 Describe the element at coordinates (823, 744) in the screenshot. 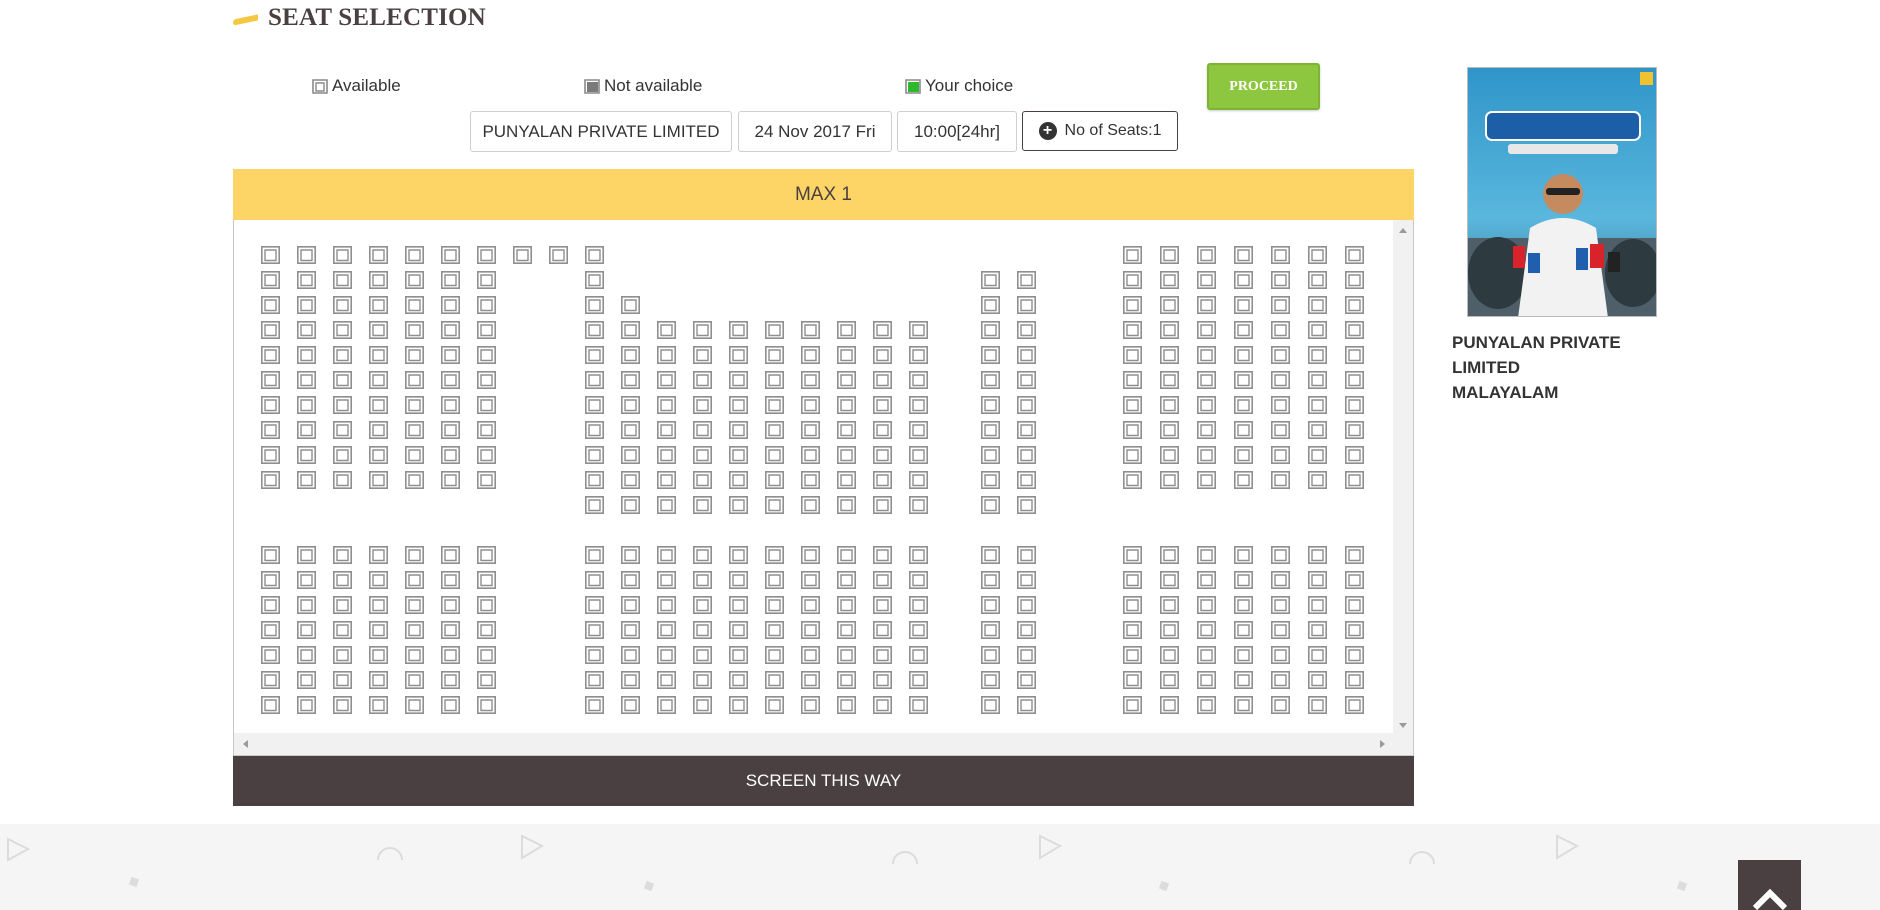

I see `horizontal-scrollbar` at that location.